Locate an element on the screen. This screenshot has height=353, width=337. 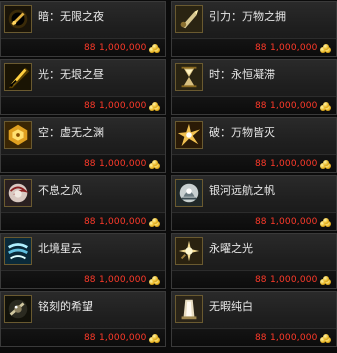
item-slot: 北境星云 88 1,000,000 is located at coordinates (83, 261).